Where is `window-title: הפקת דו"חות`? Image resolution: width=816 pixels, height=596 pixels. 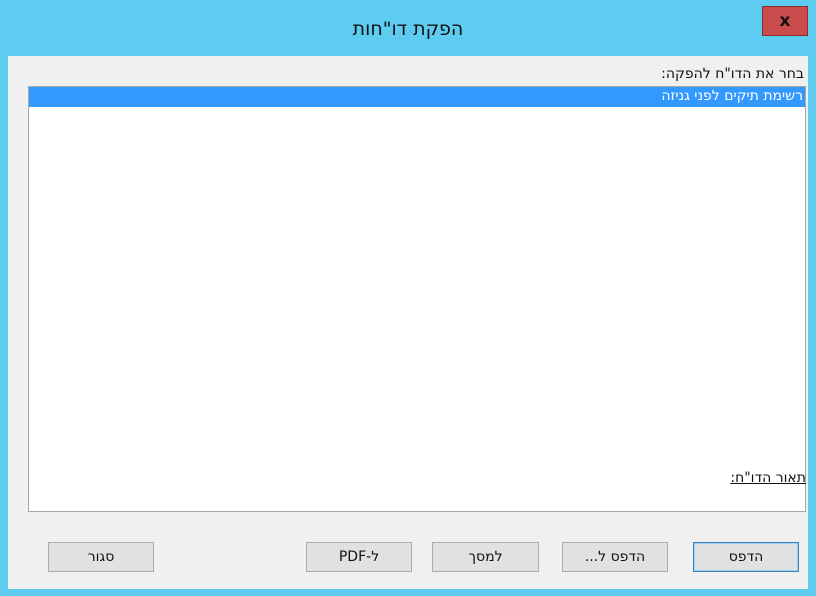 window-title: הפקת דו"חות is located at coordinates (408, 29).